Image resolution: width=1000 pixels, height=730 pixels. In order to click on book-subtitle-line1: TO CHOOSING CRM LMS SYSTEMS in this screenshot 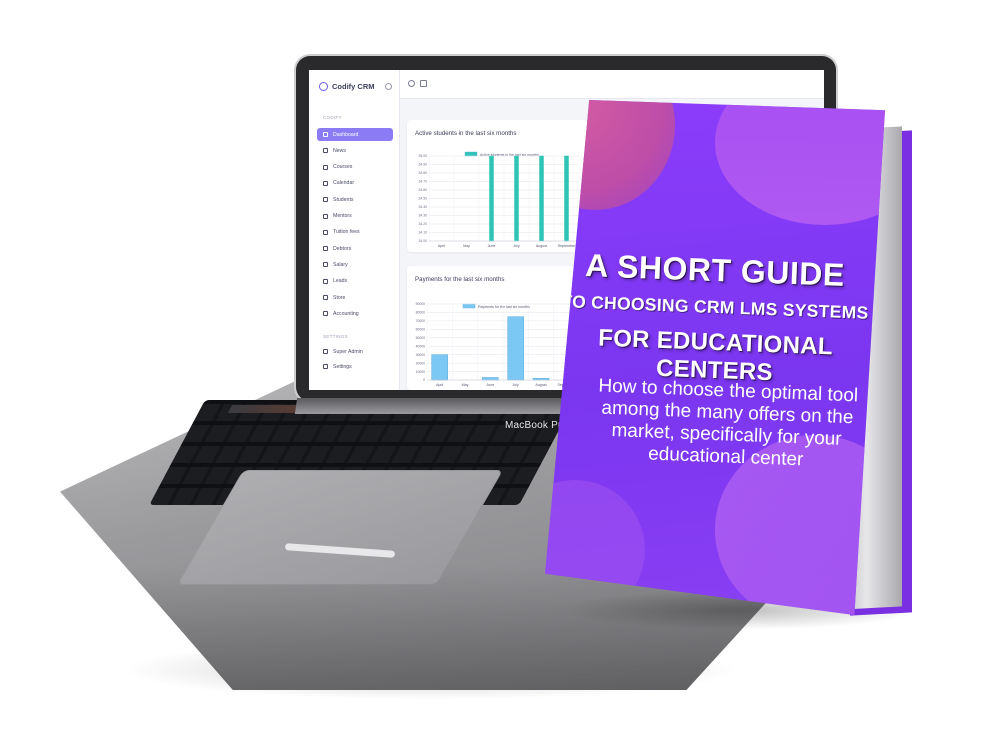, I will do `click(715, 307)`.